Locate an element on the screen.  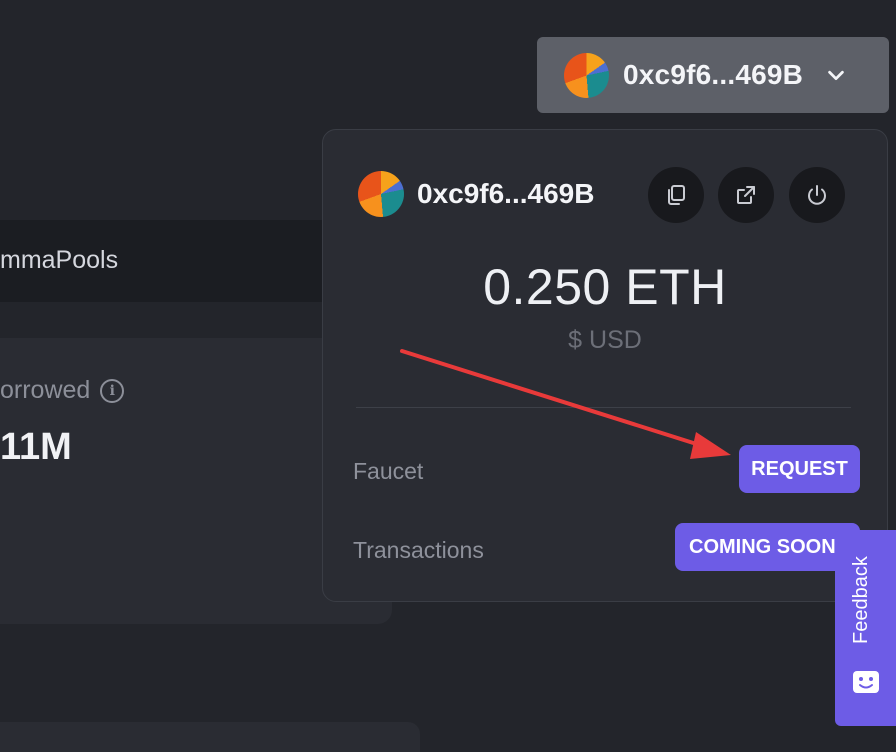
chevron-down-icon is located at coordinates (836, 75).